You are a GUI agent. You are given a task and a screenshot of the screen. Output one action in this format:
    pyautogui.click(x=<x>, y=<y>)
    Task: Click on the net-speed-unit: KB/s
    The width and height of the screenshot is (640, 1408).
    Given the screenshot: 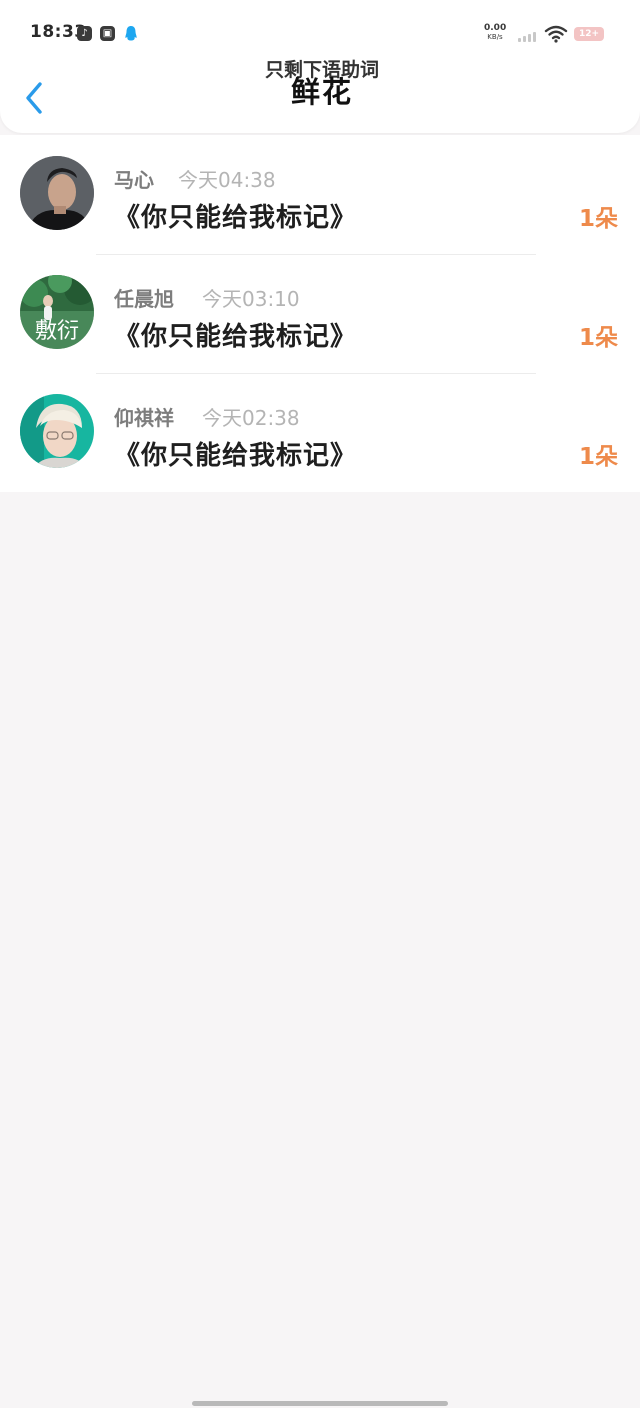 What is the action you would take?
    pyautogui.click(x=495, y=37)
    